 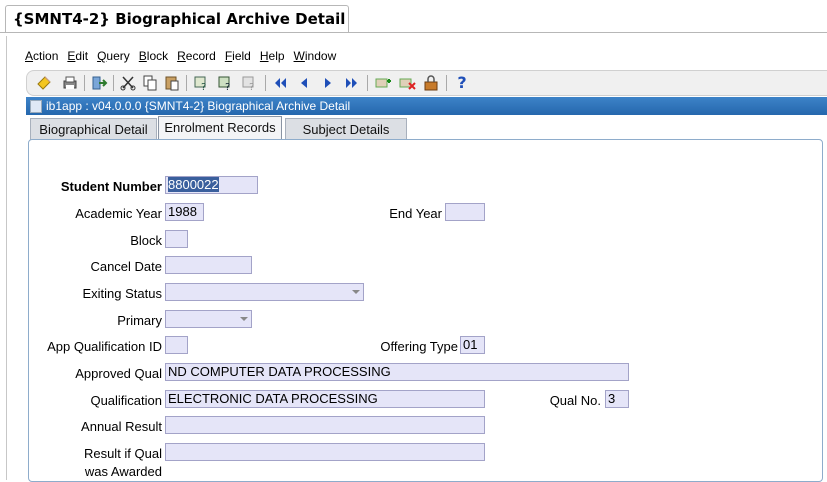 What do you see at coordinates (118, 213) in the screenshot?
I see `academic-year-label: Academic Year` at bounding box center [118, 213].